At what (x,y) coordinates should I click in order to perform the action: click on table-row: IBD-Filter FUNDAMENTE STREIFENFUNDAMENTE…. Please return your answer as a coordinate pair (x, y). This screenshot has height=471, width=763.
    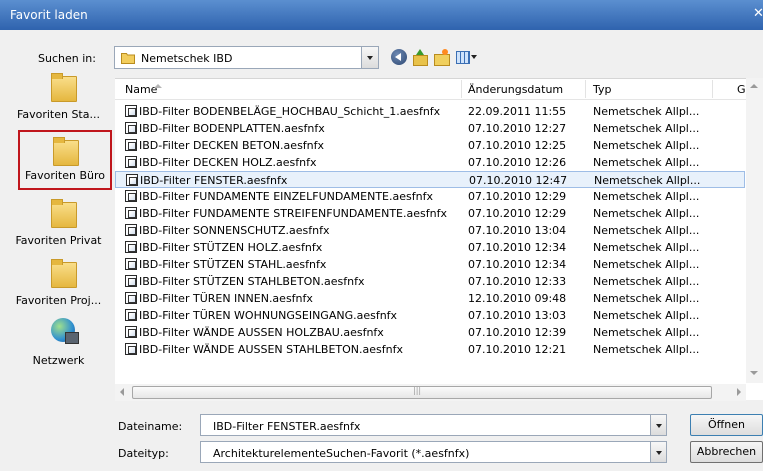
    Looking at the image, I should click on (430, 213).